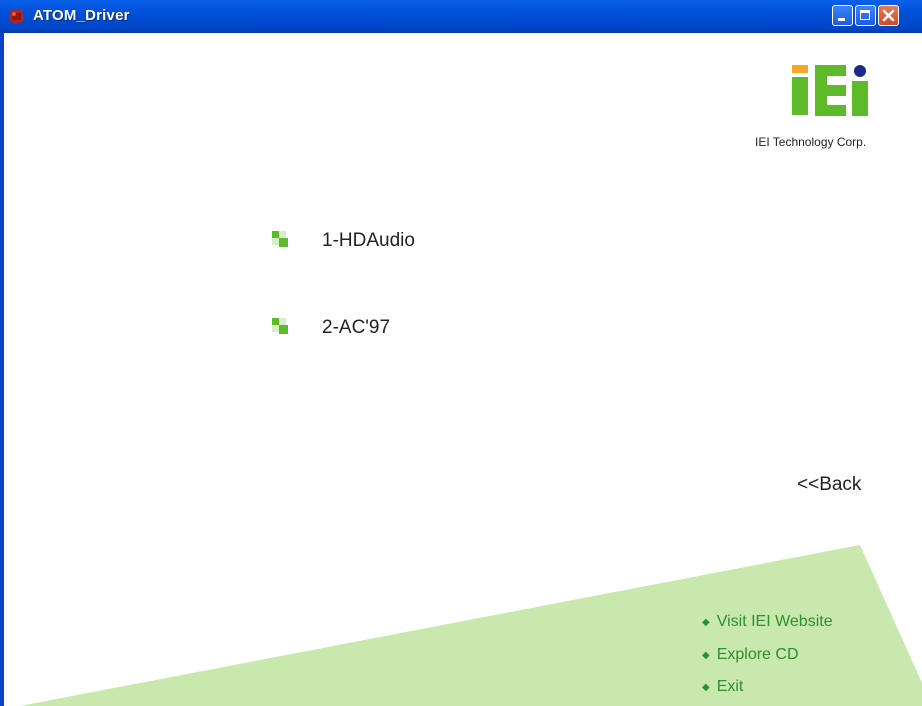  What do you see at coordinates (774, 621) in the screenshot?
I see `link-label: Visit IEI Website` at bounding box center [774, 621].